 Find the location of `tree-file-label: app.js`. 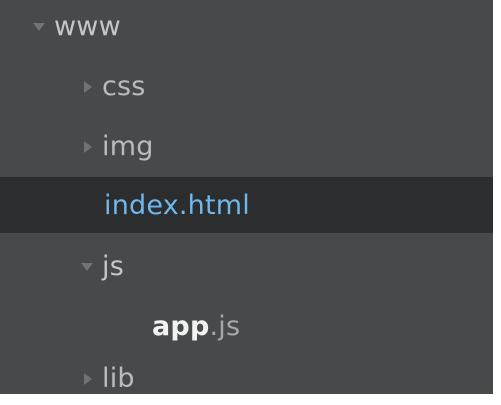

tree-file-label: app.js is located at coordinates (196, 326).